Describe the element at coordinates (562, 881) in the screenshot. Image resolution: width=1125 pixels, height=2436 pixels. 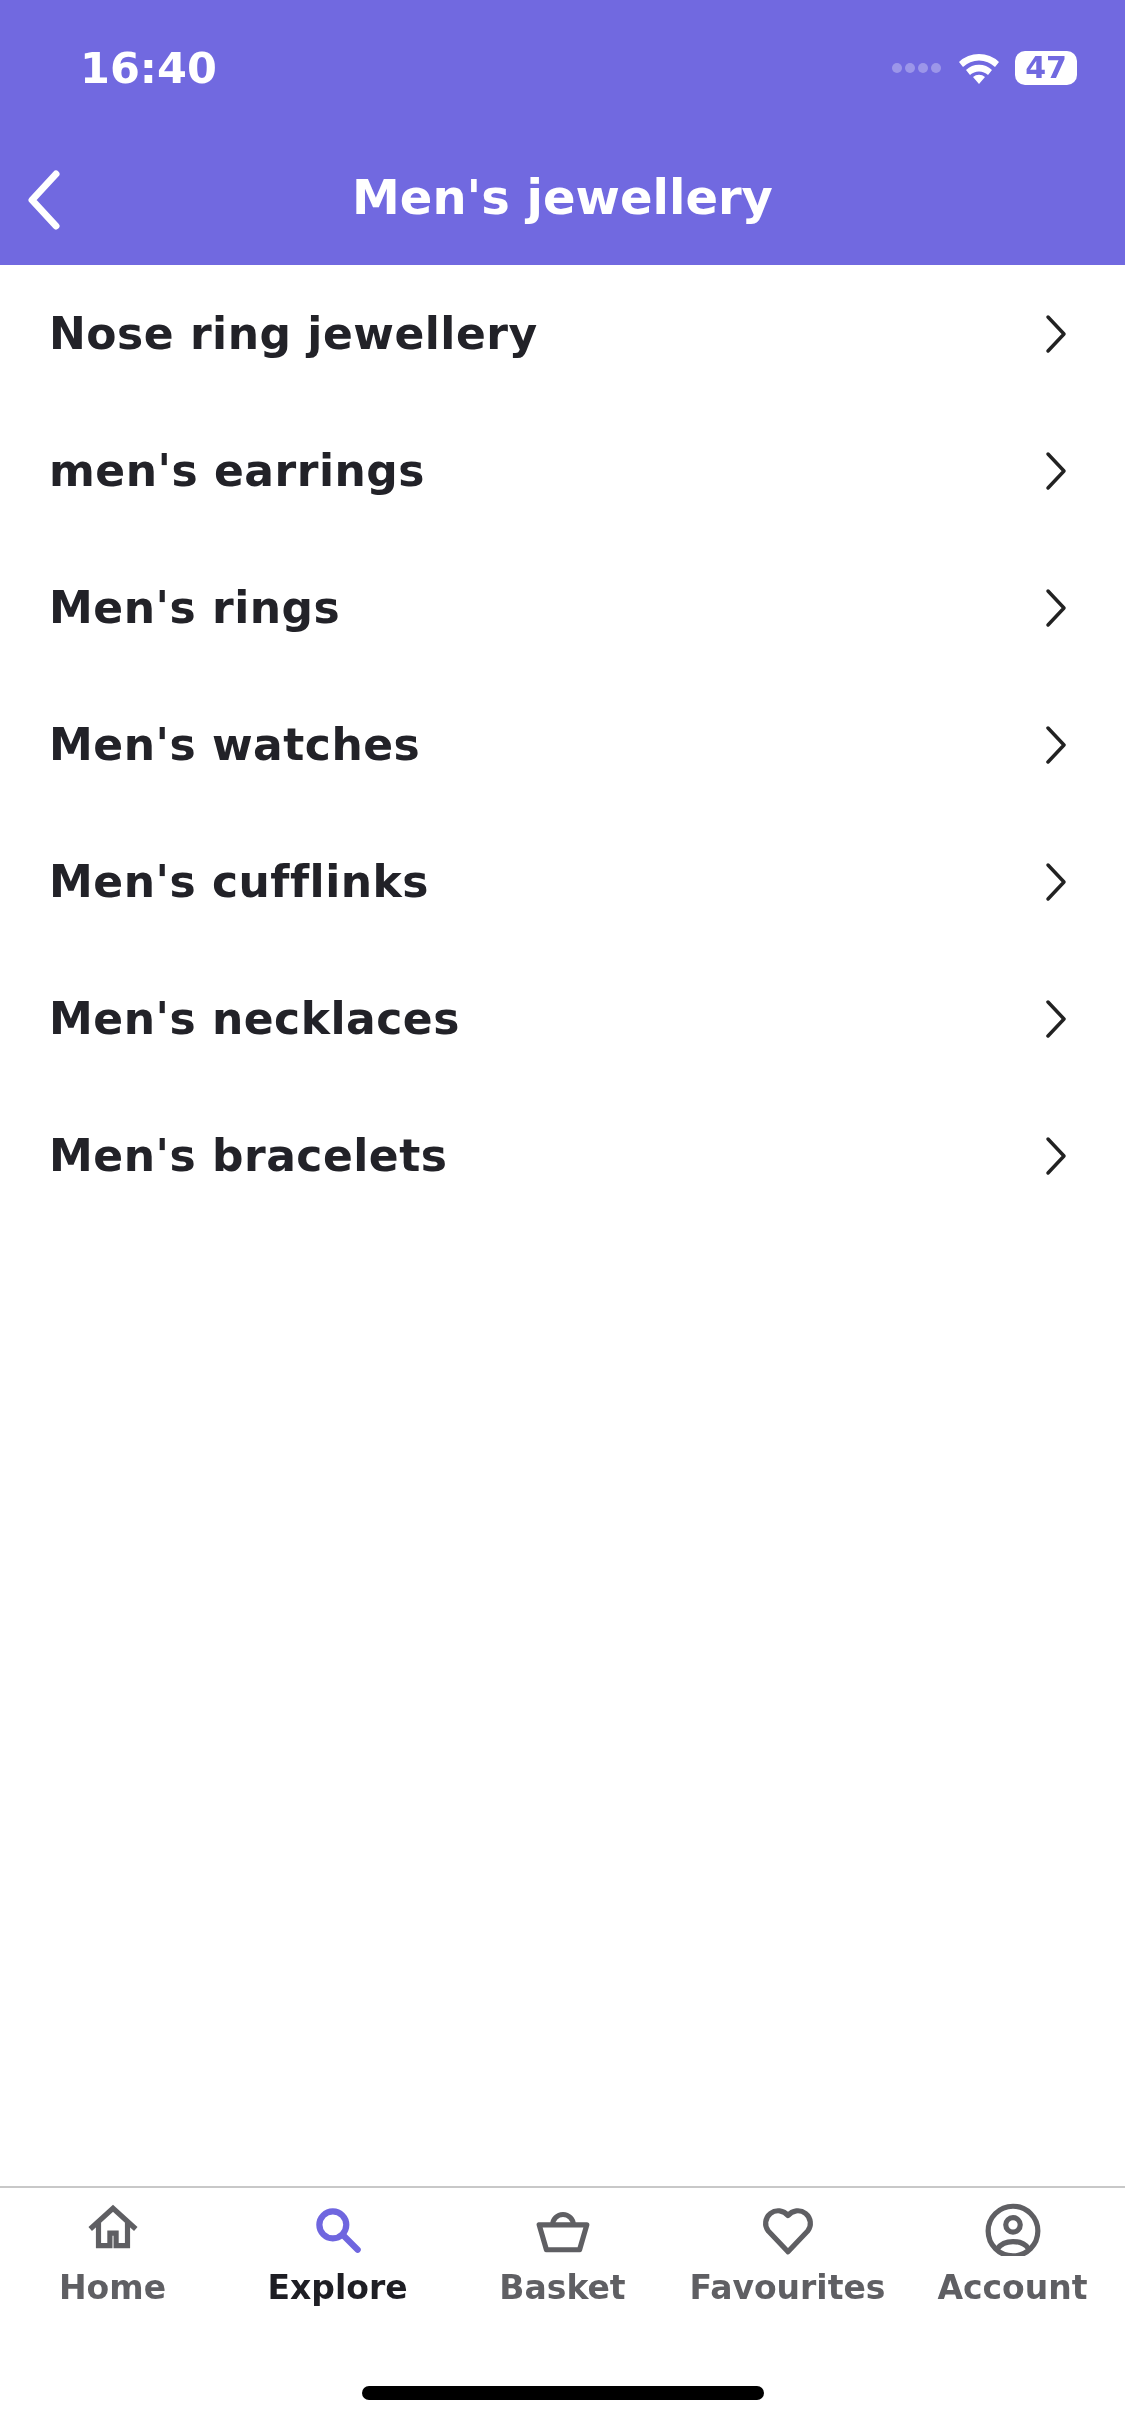
I see `category-item: Men's cufflinks` at that location.